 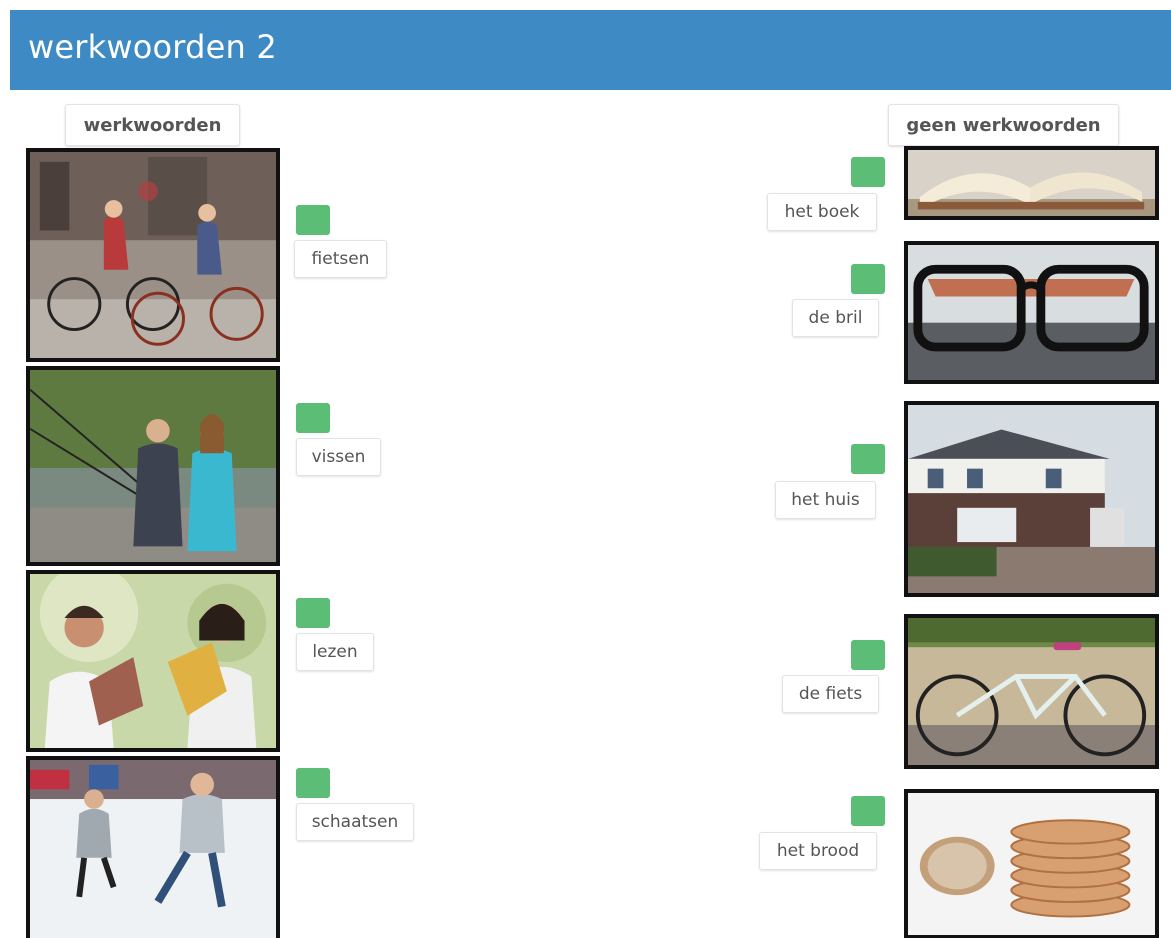 I want to click on word-label-de-bril: de bril, so click(x=835, y=318).